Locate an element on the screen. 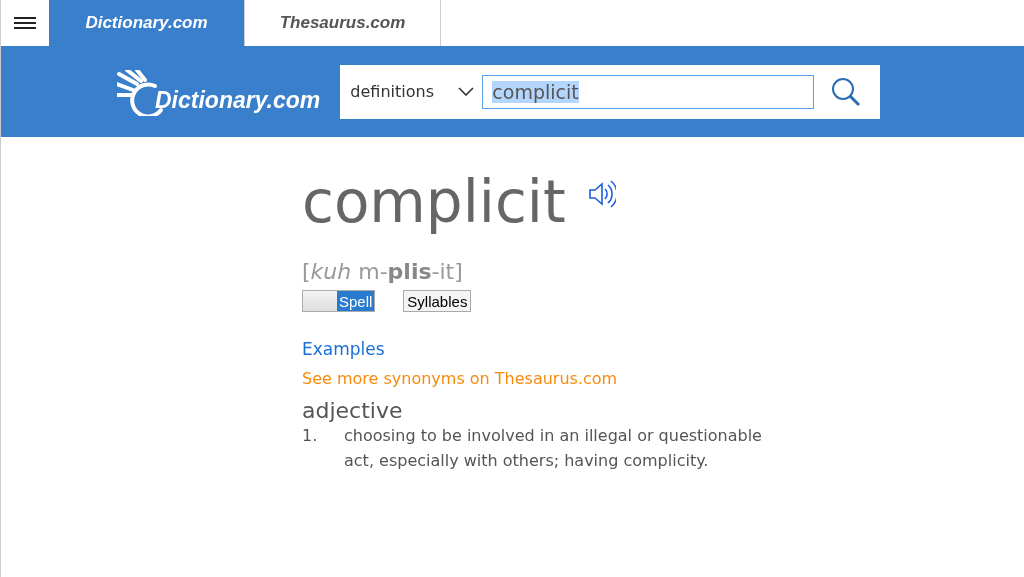 The image size is (1024, 577). logo-text: Dictionary.com is located at coordinates (238, 100).